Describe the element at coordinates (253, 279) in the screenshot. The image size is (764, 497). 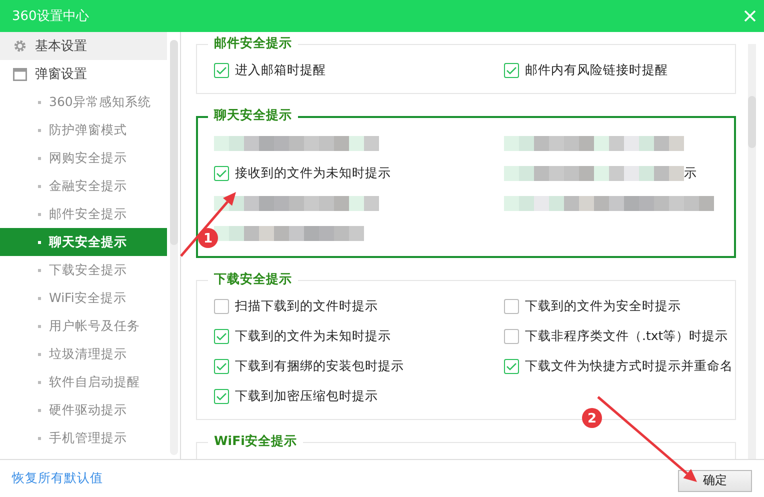
I see `group-title: 下载安全提示` at that location.